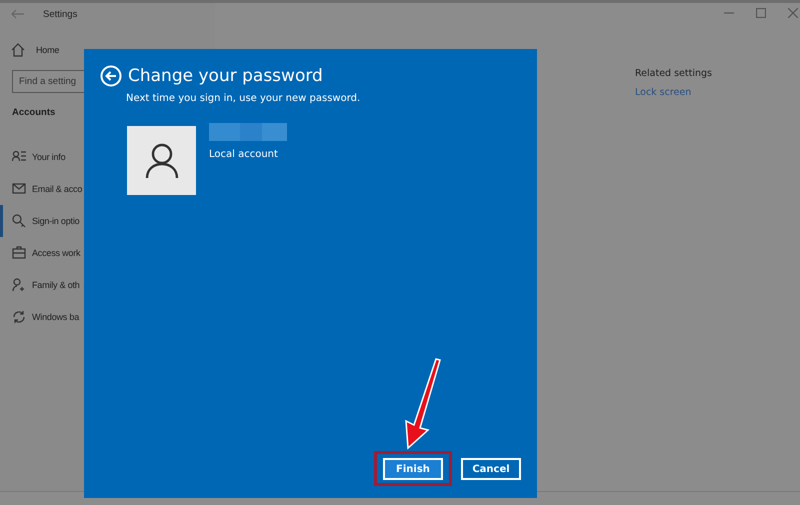 Image resolution: width=800 pixels, height=505 pixels. I want to click on lock-screen-link: Lock screen, so click(697, 92).